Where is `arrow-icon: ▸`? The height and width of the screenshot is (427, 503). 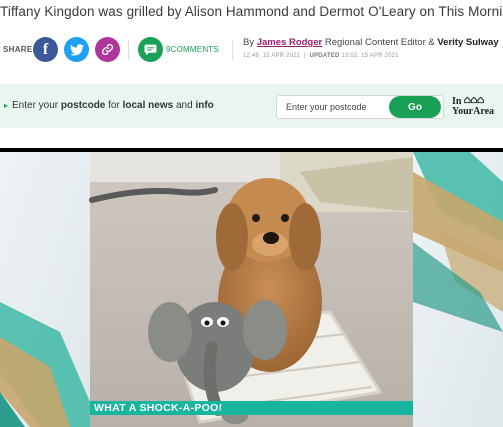 arrow-icon: ▸ is located at coordinates (6, 105).